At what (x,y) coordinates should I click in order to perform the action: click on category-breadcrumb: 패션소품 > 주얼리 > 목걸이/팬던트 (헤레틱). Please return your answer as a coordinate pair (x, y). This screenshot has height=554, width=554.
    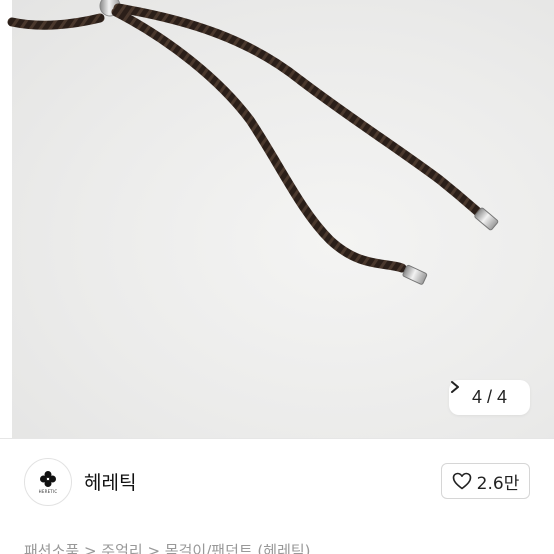
    Looking at the image, I should click on (284, 547).